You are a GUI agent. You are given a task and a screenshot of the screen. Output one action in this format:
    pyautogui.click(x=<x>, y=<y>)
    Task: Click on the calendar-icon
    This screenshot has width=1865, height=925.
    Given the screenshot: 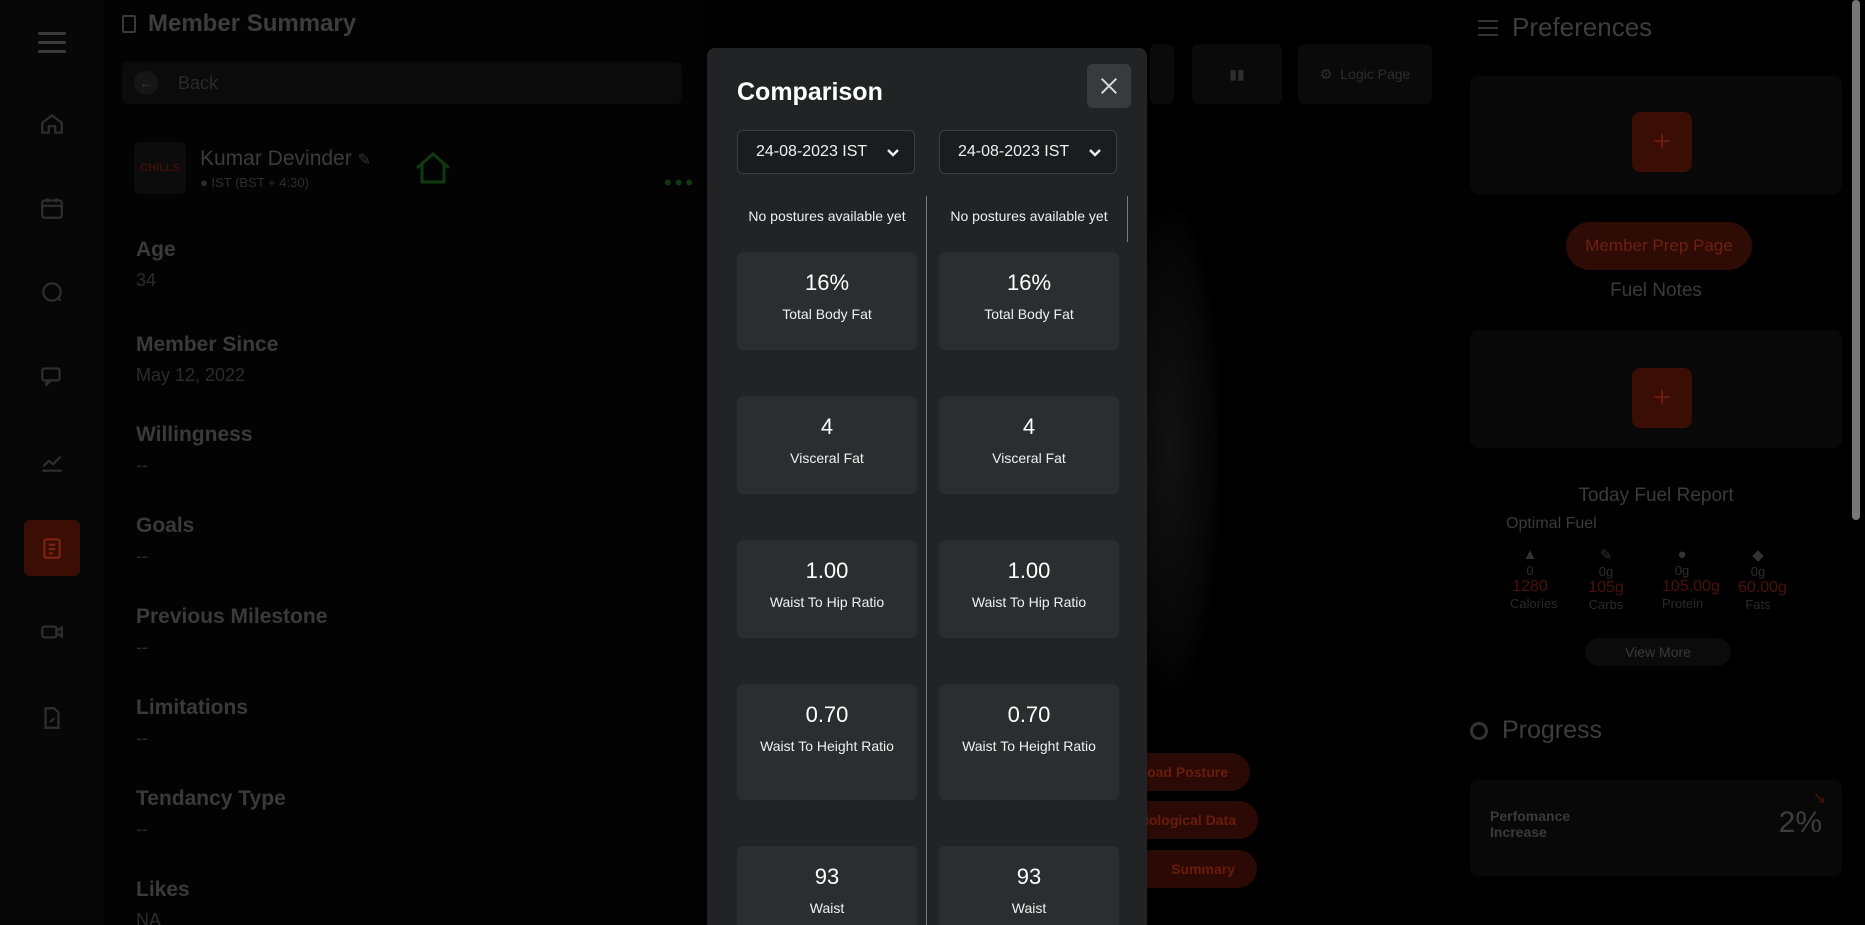 What is the action you would take?
    pyautogui.click(x=52, y=208)
    